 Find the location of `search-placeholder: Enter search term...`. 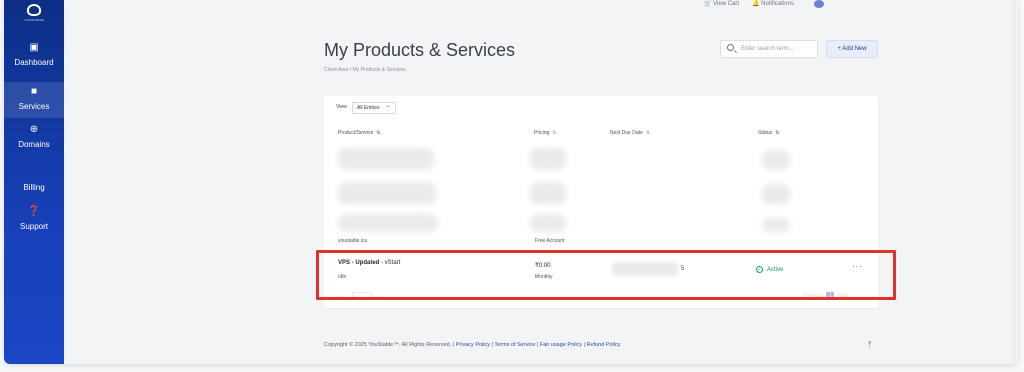

search-placeholder: Enter search term... is located at coordinates (767, 49).